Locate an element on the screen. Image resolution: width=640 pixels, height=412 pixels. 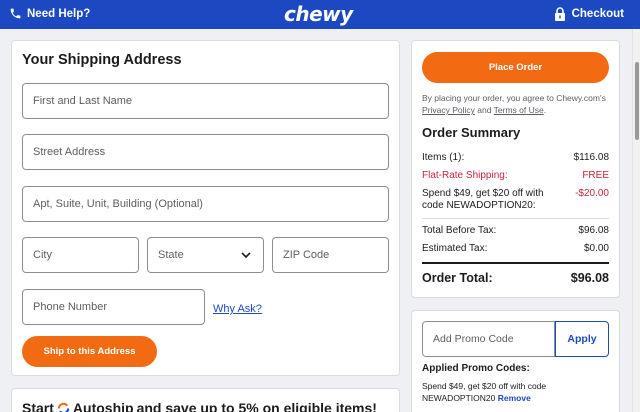
autoship-brand: Autoship is located at coordinates (103, 406).